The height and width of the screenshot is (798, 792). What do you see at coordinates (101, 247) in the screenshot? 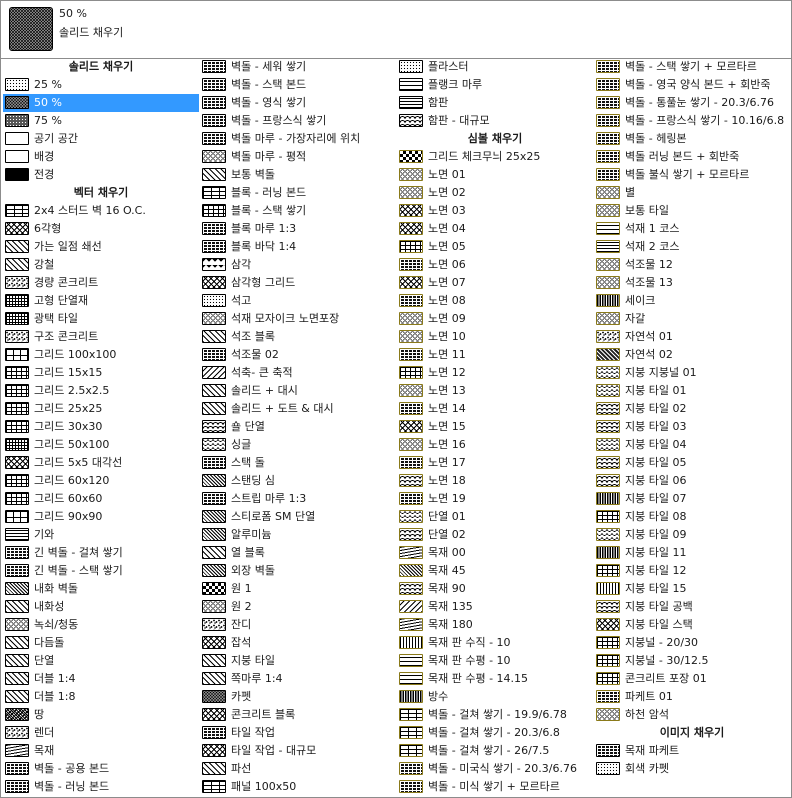
I see `fill-option: 가는 일점 쇄선` at bounding box center [101, 247].